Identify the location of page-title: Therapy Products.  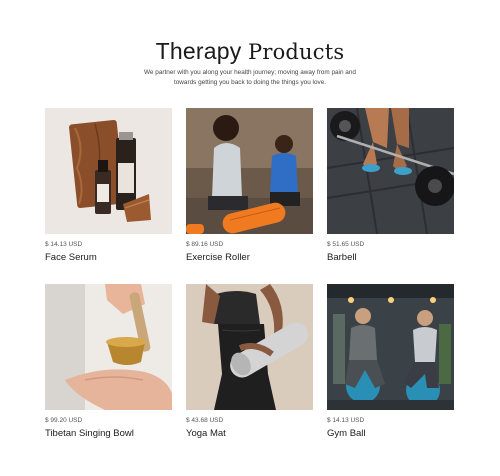
(250, 51).